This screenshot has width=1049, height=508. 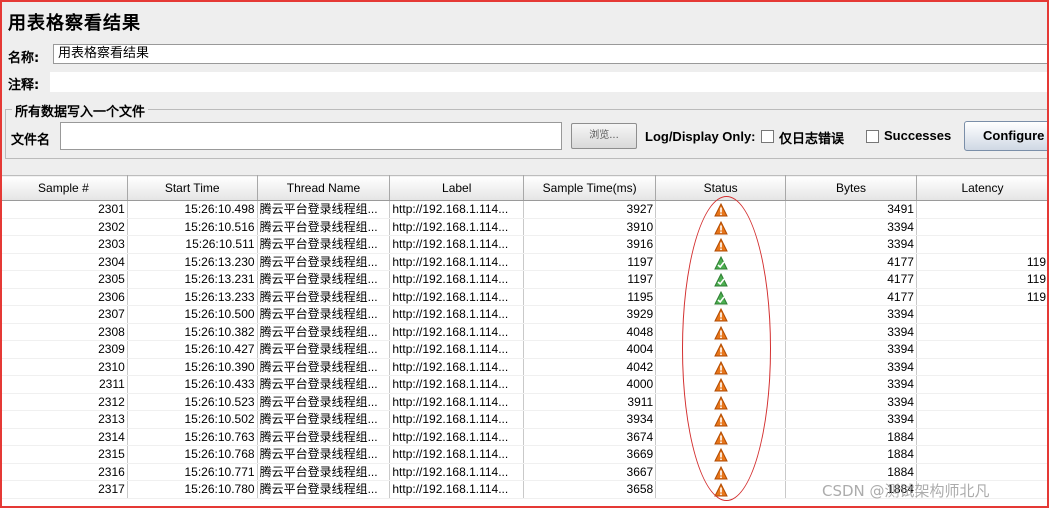 I want to click on sample-cell: 2313, so click(x=64, y=419).